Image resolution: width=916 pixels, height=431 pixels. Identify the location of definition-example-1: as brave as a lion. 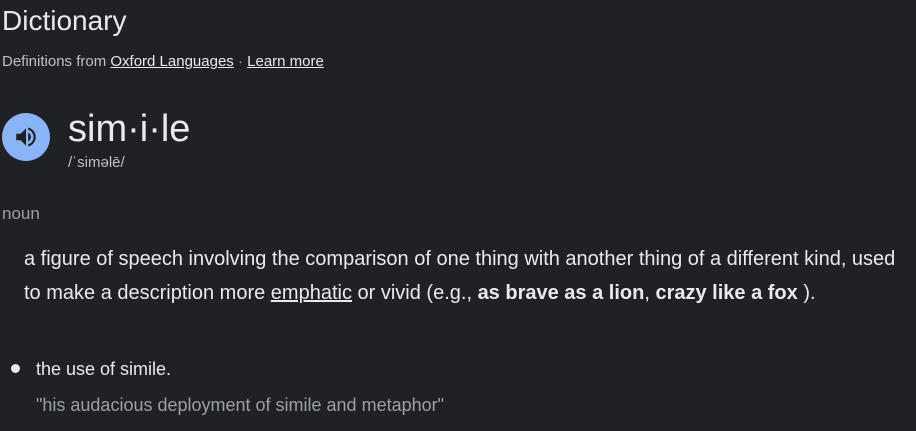
(561, 293).